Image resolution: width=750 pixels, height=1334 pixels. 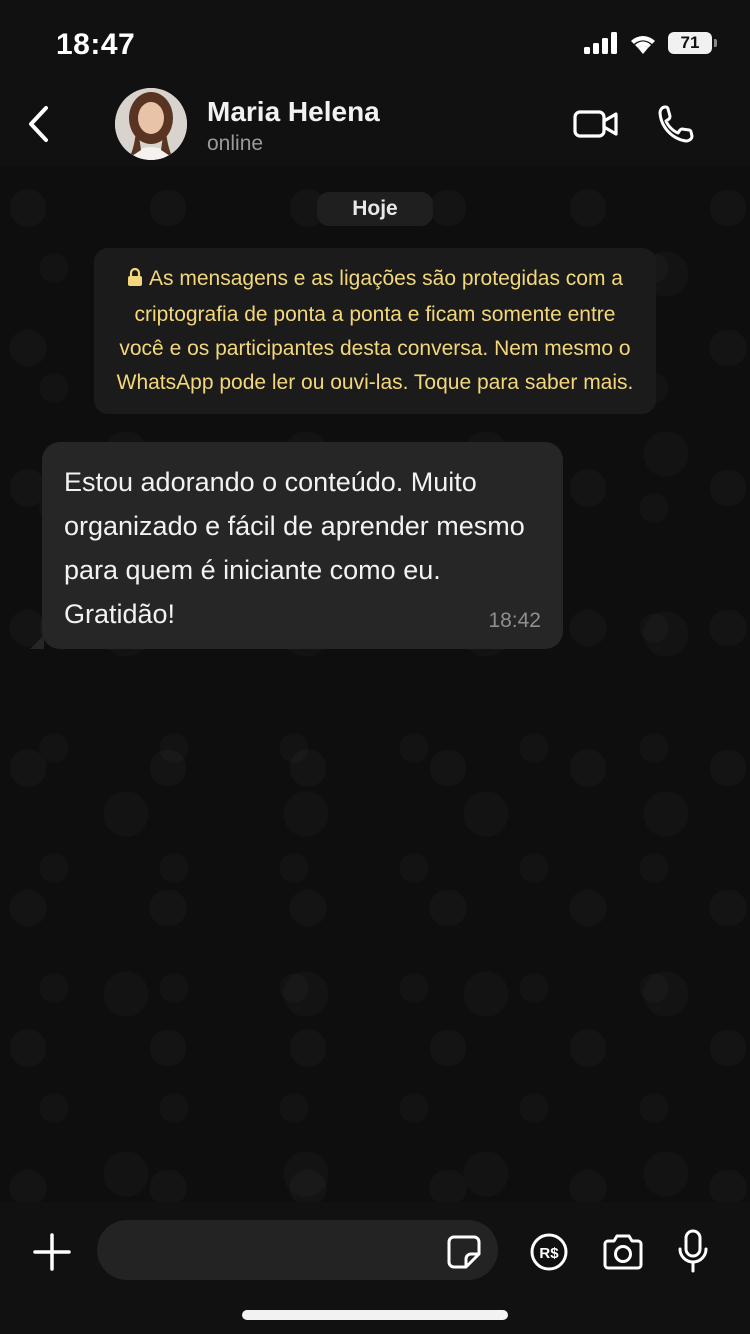 I want to click on status-icons: 71, so click(x=650, y=43).